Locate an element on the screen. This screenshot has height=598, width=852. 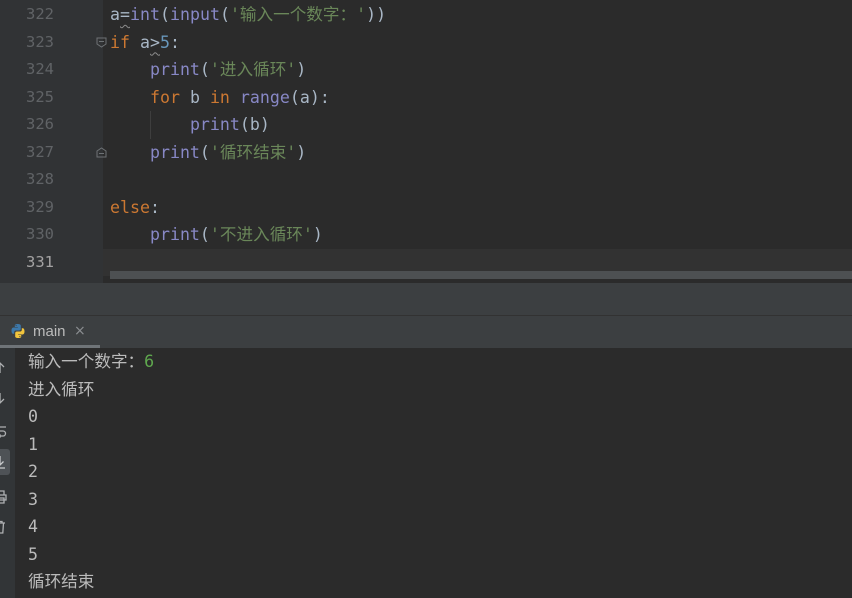
code-token: if is located at coordinates (120, 42).